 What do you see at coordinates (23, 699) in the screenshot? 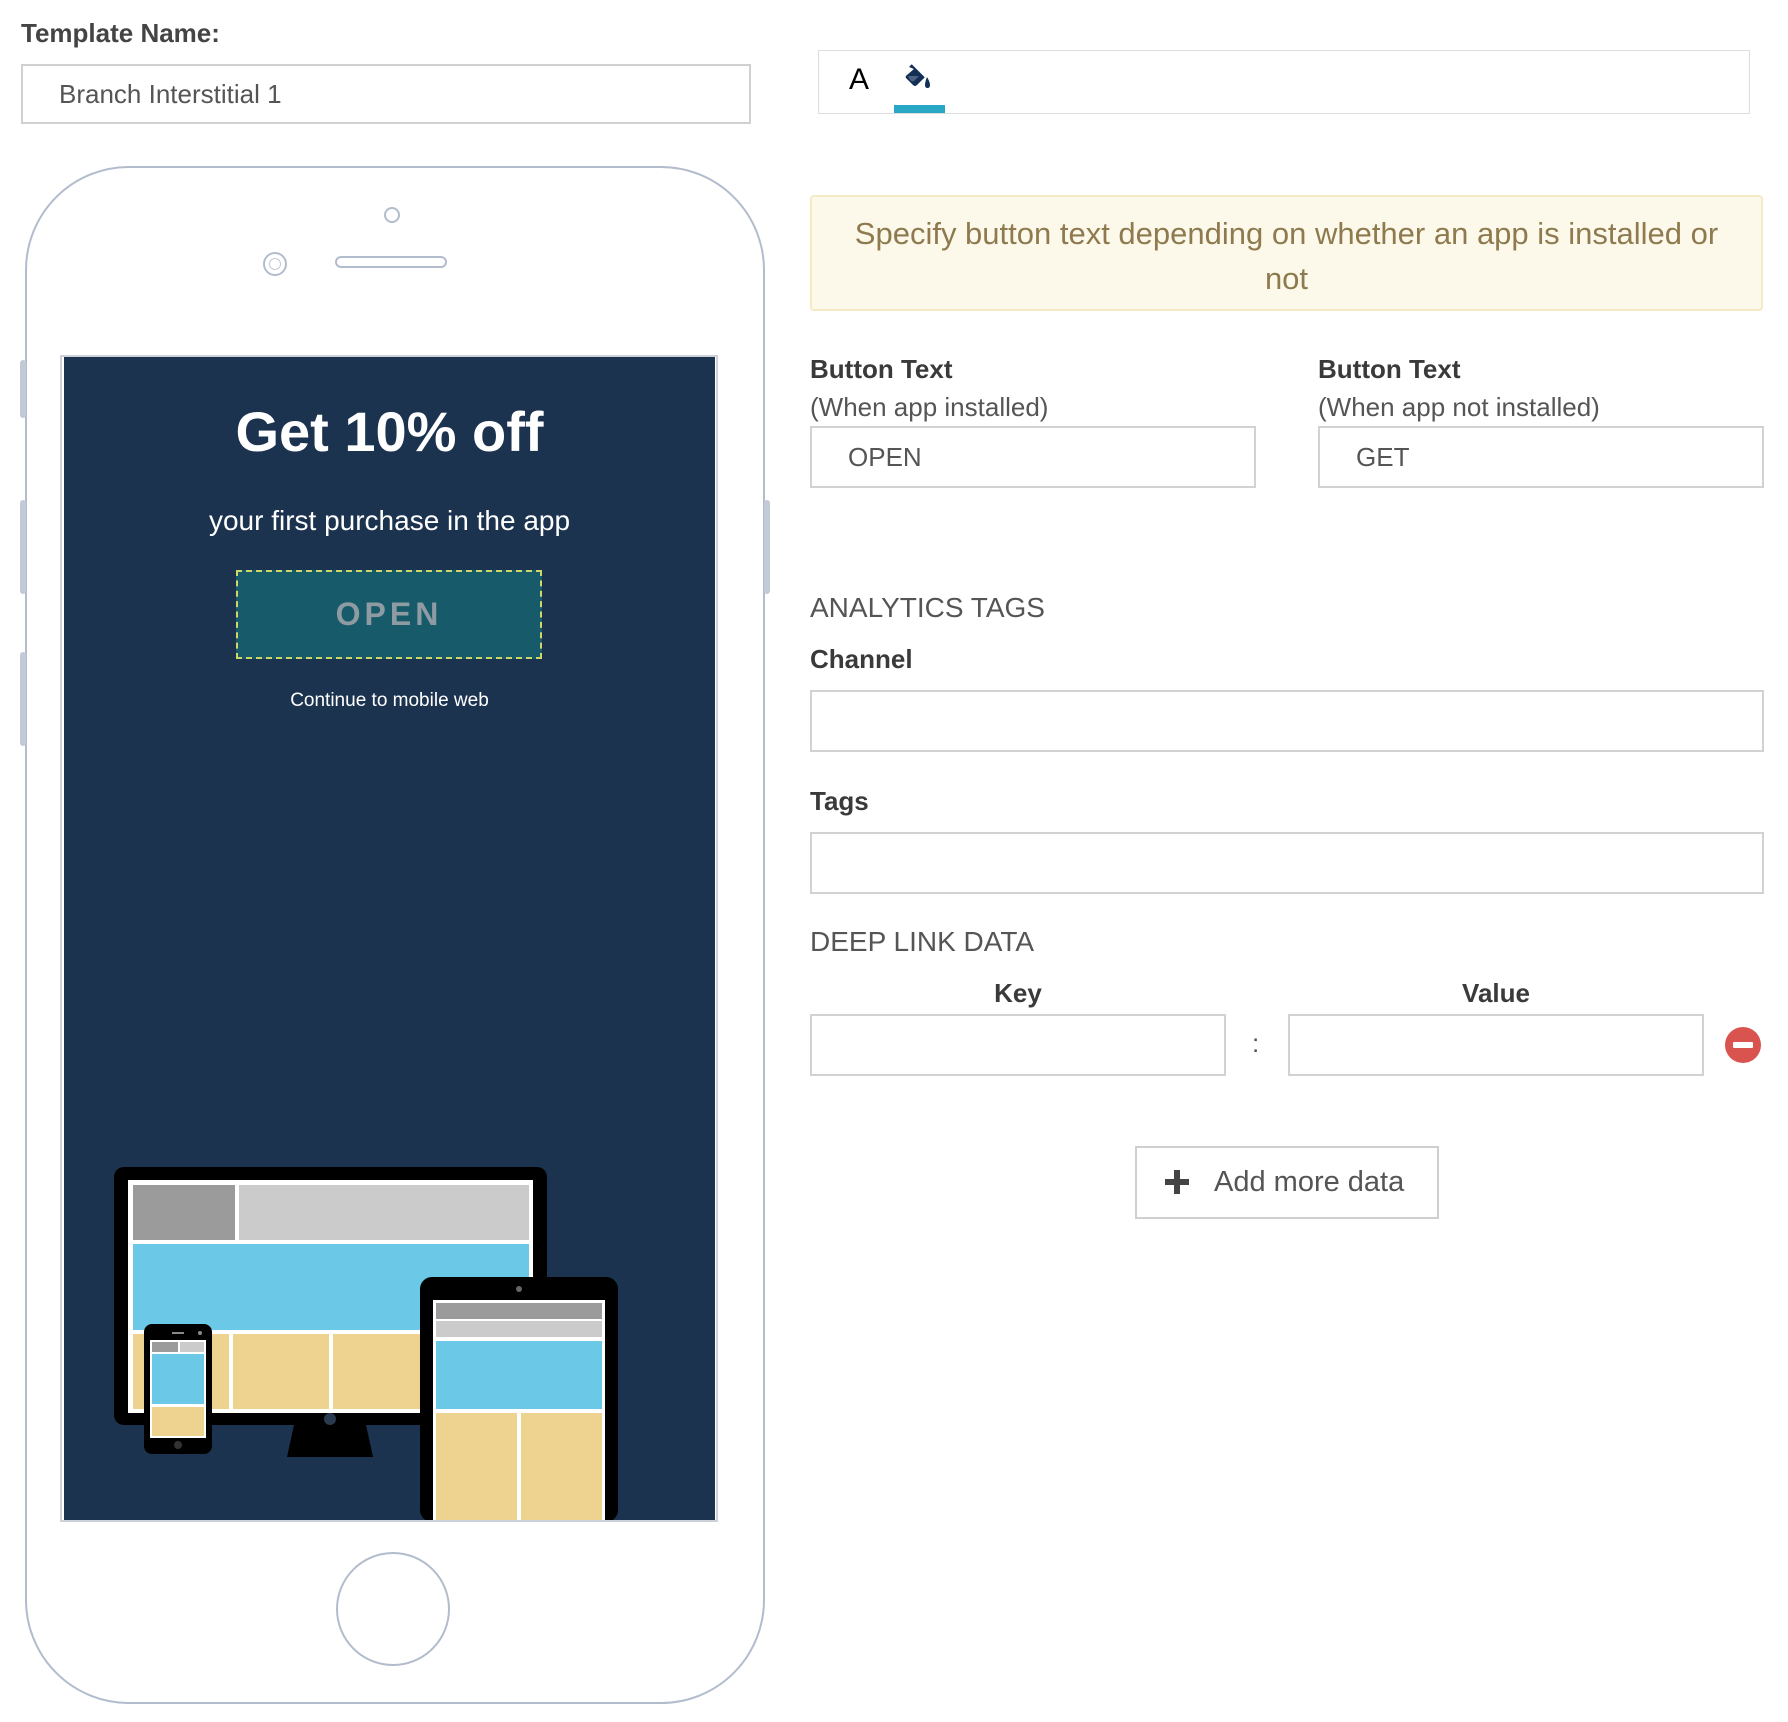
I see `phone-volume-down` at bounding box center [23, 699].